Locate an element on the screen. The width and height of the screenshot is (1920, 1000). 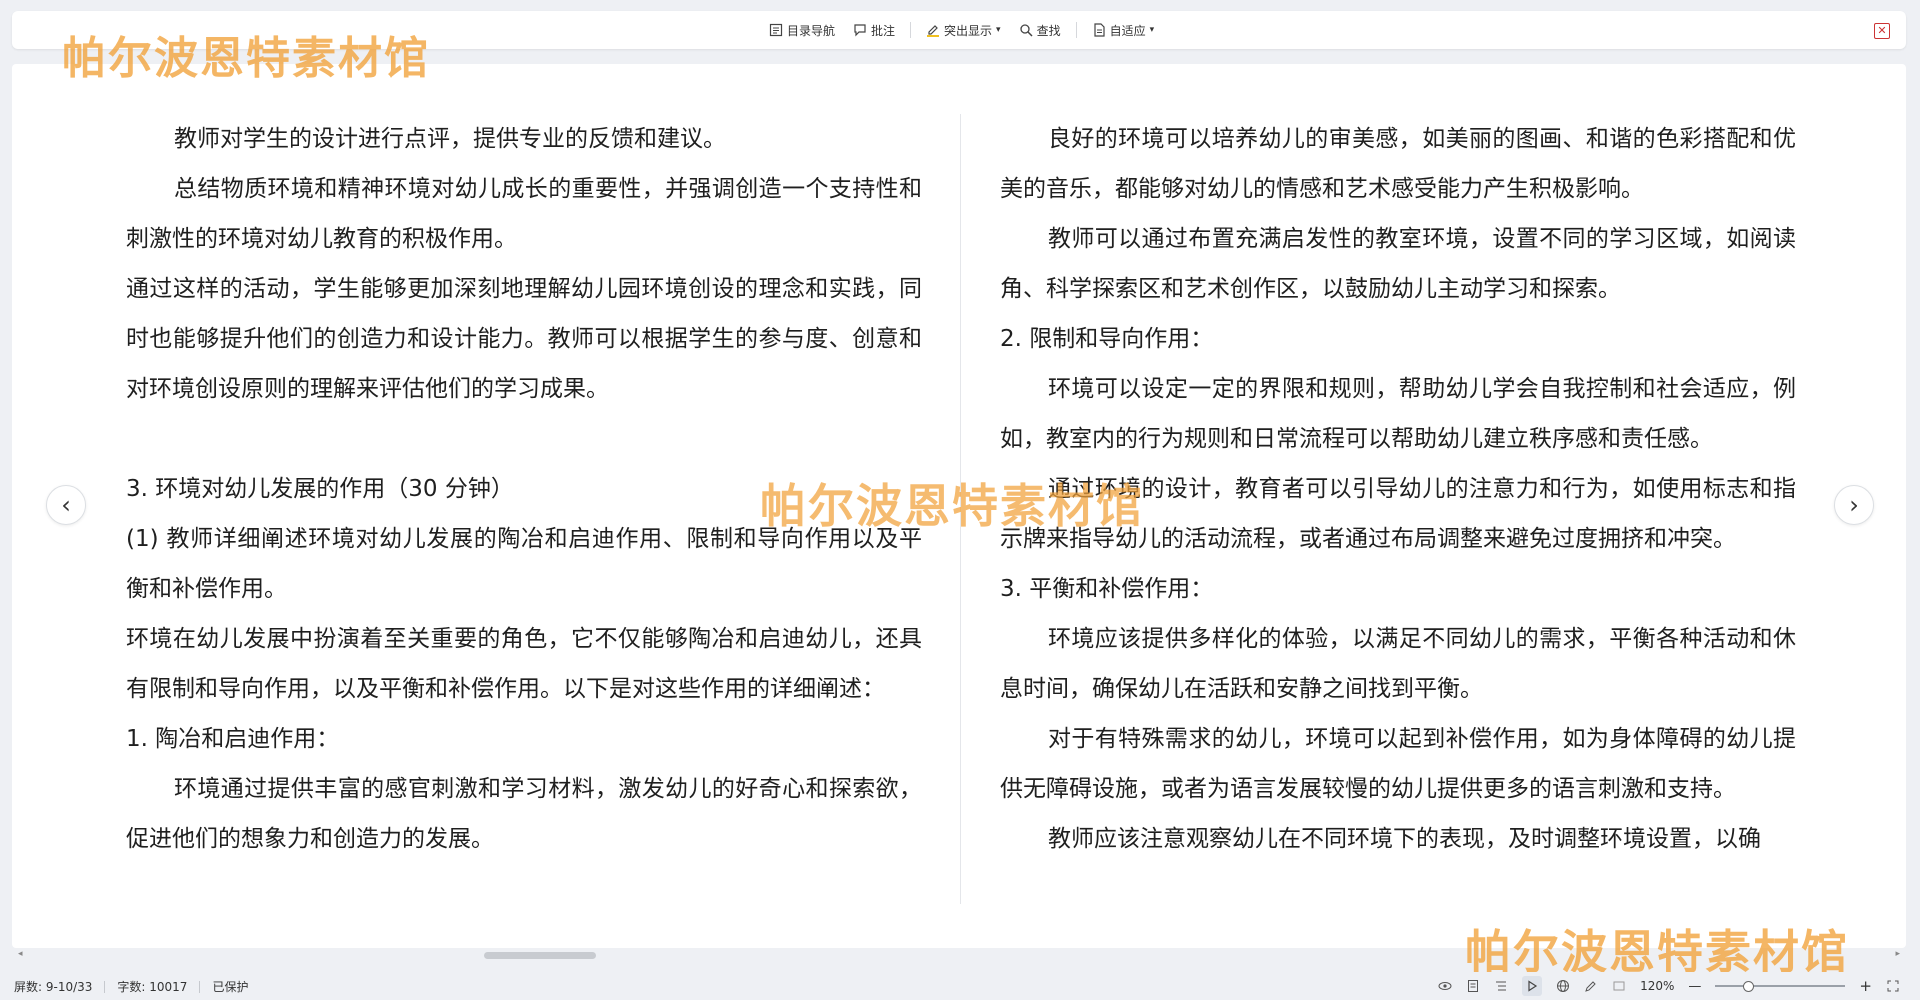
chevron-right-icon: › is located at coordinates (1854, 505).